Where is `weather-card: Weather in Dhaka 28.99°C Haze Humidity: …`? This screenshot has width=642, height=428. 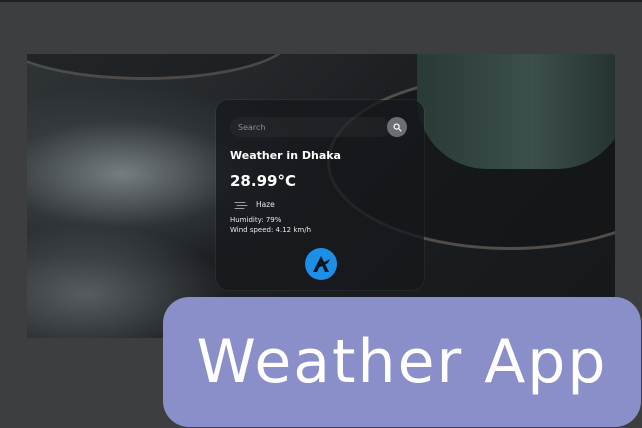
weather-card: Weather in Dhaka 28.99°C Haze Humidity: … is located at coordinates (320, 195).